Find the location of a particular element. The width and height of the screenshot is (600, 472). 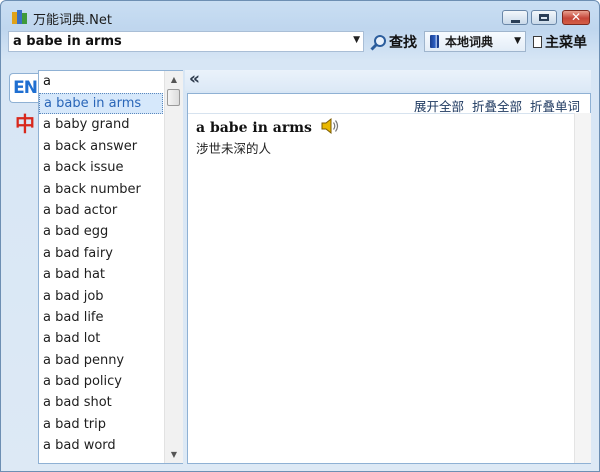

scroll-down-icon: ▼ is located at coordinates (174, 454).